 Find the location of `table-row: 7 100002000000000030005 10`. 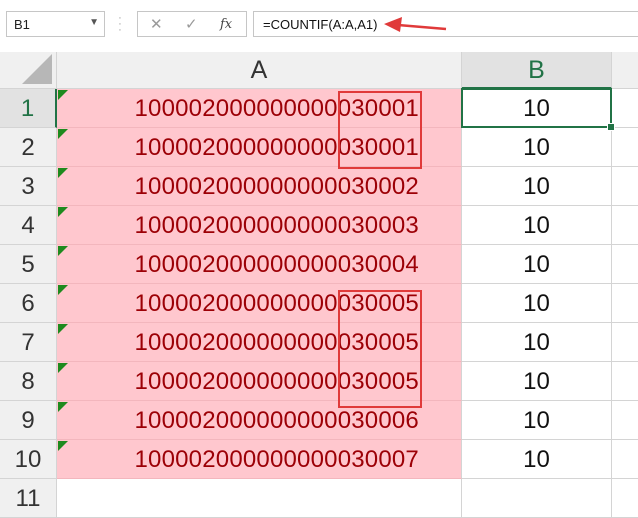

table-row: 7 100002000000000030005 10 is located at coordinates (319, 342).